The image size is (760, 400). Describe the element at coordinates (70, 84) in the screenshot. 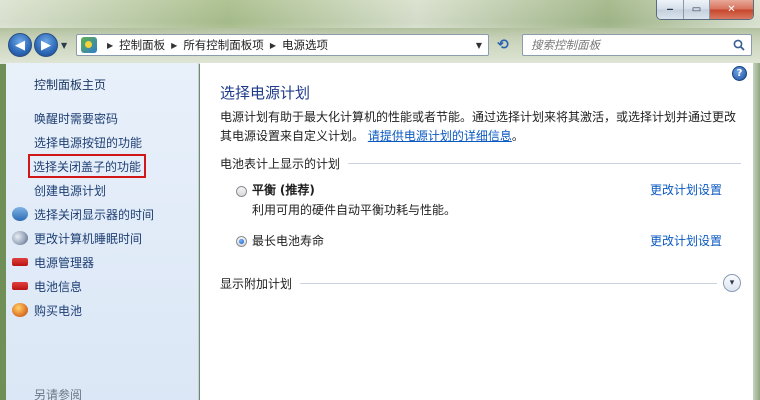

I see `control-panel-home-link: 控制面板主页` at that location.